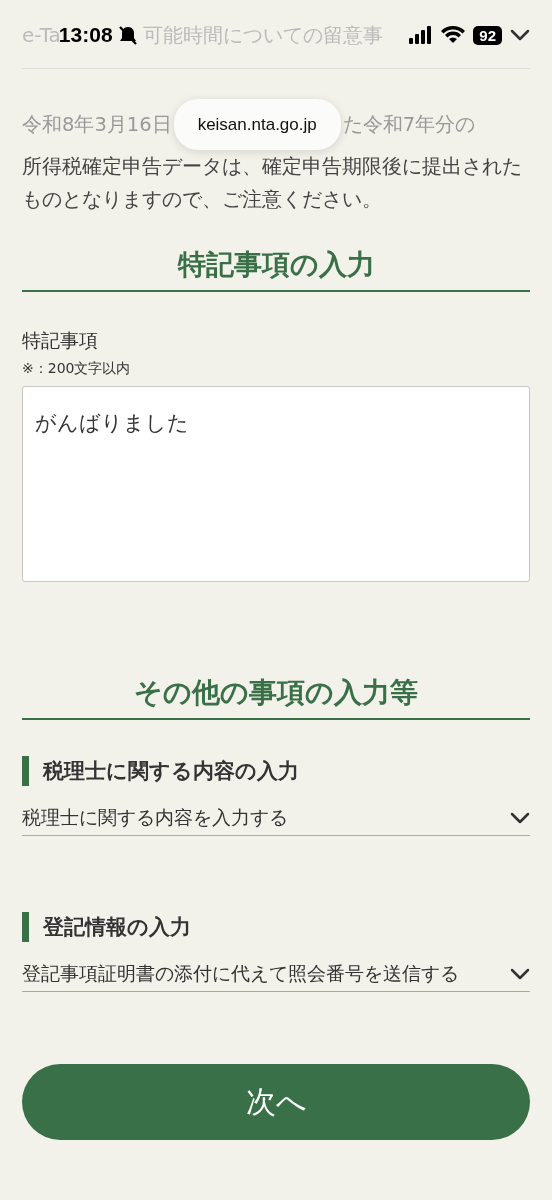 This screenshot has height=1200, width=552. What do you see at coordinates (409, 125) in the screenshot?
I see `notice-text: た令和7年分の` at bounding box center [409, 125].